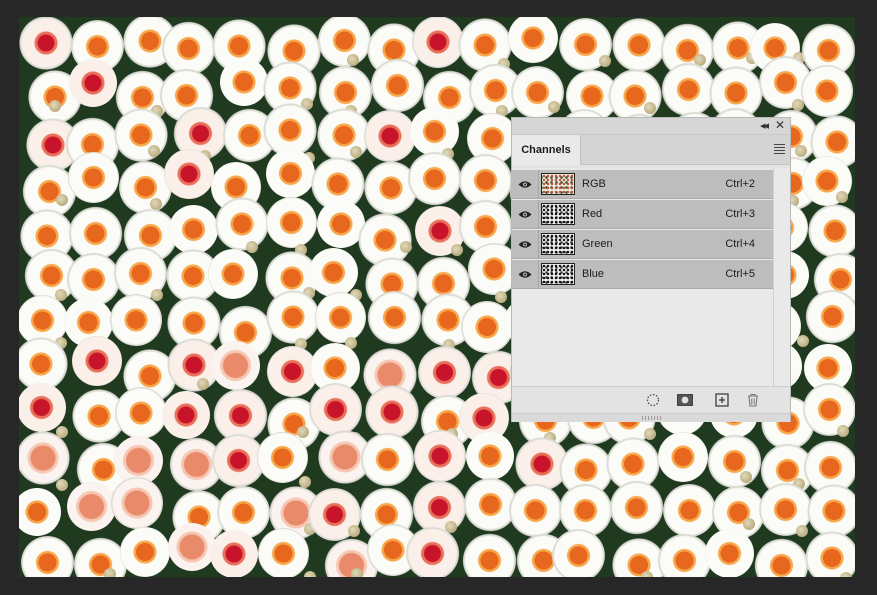 The height and width of the screenshot is (595, 877). I want to click on panel-footer-toolbar, so click(651, 399).